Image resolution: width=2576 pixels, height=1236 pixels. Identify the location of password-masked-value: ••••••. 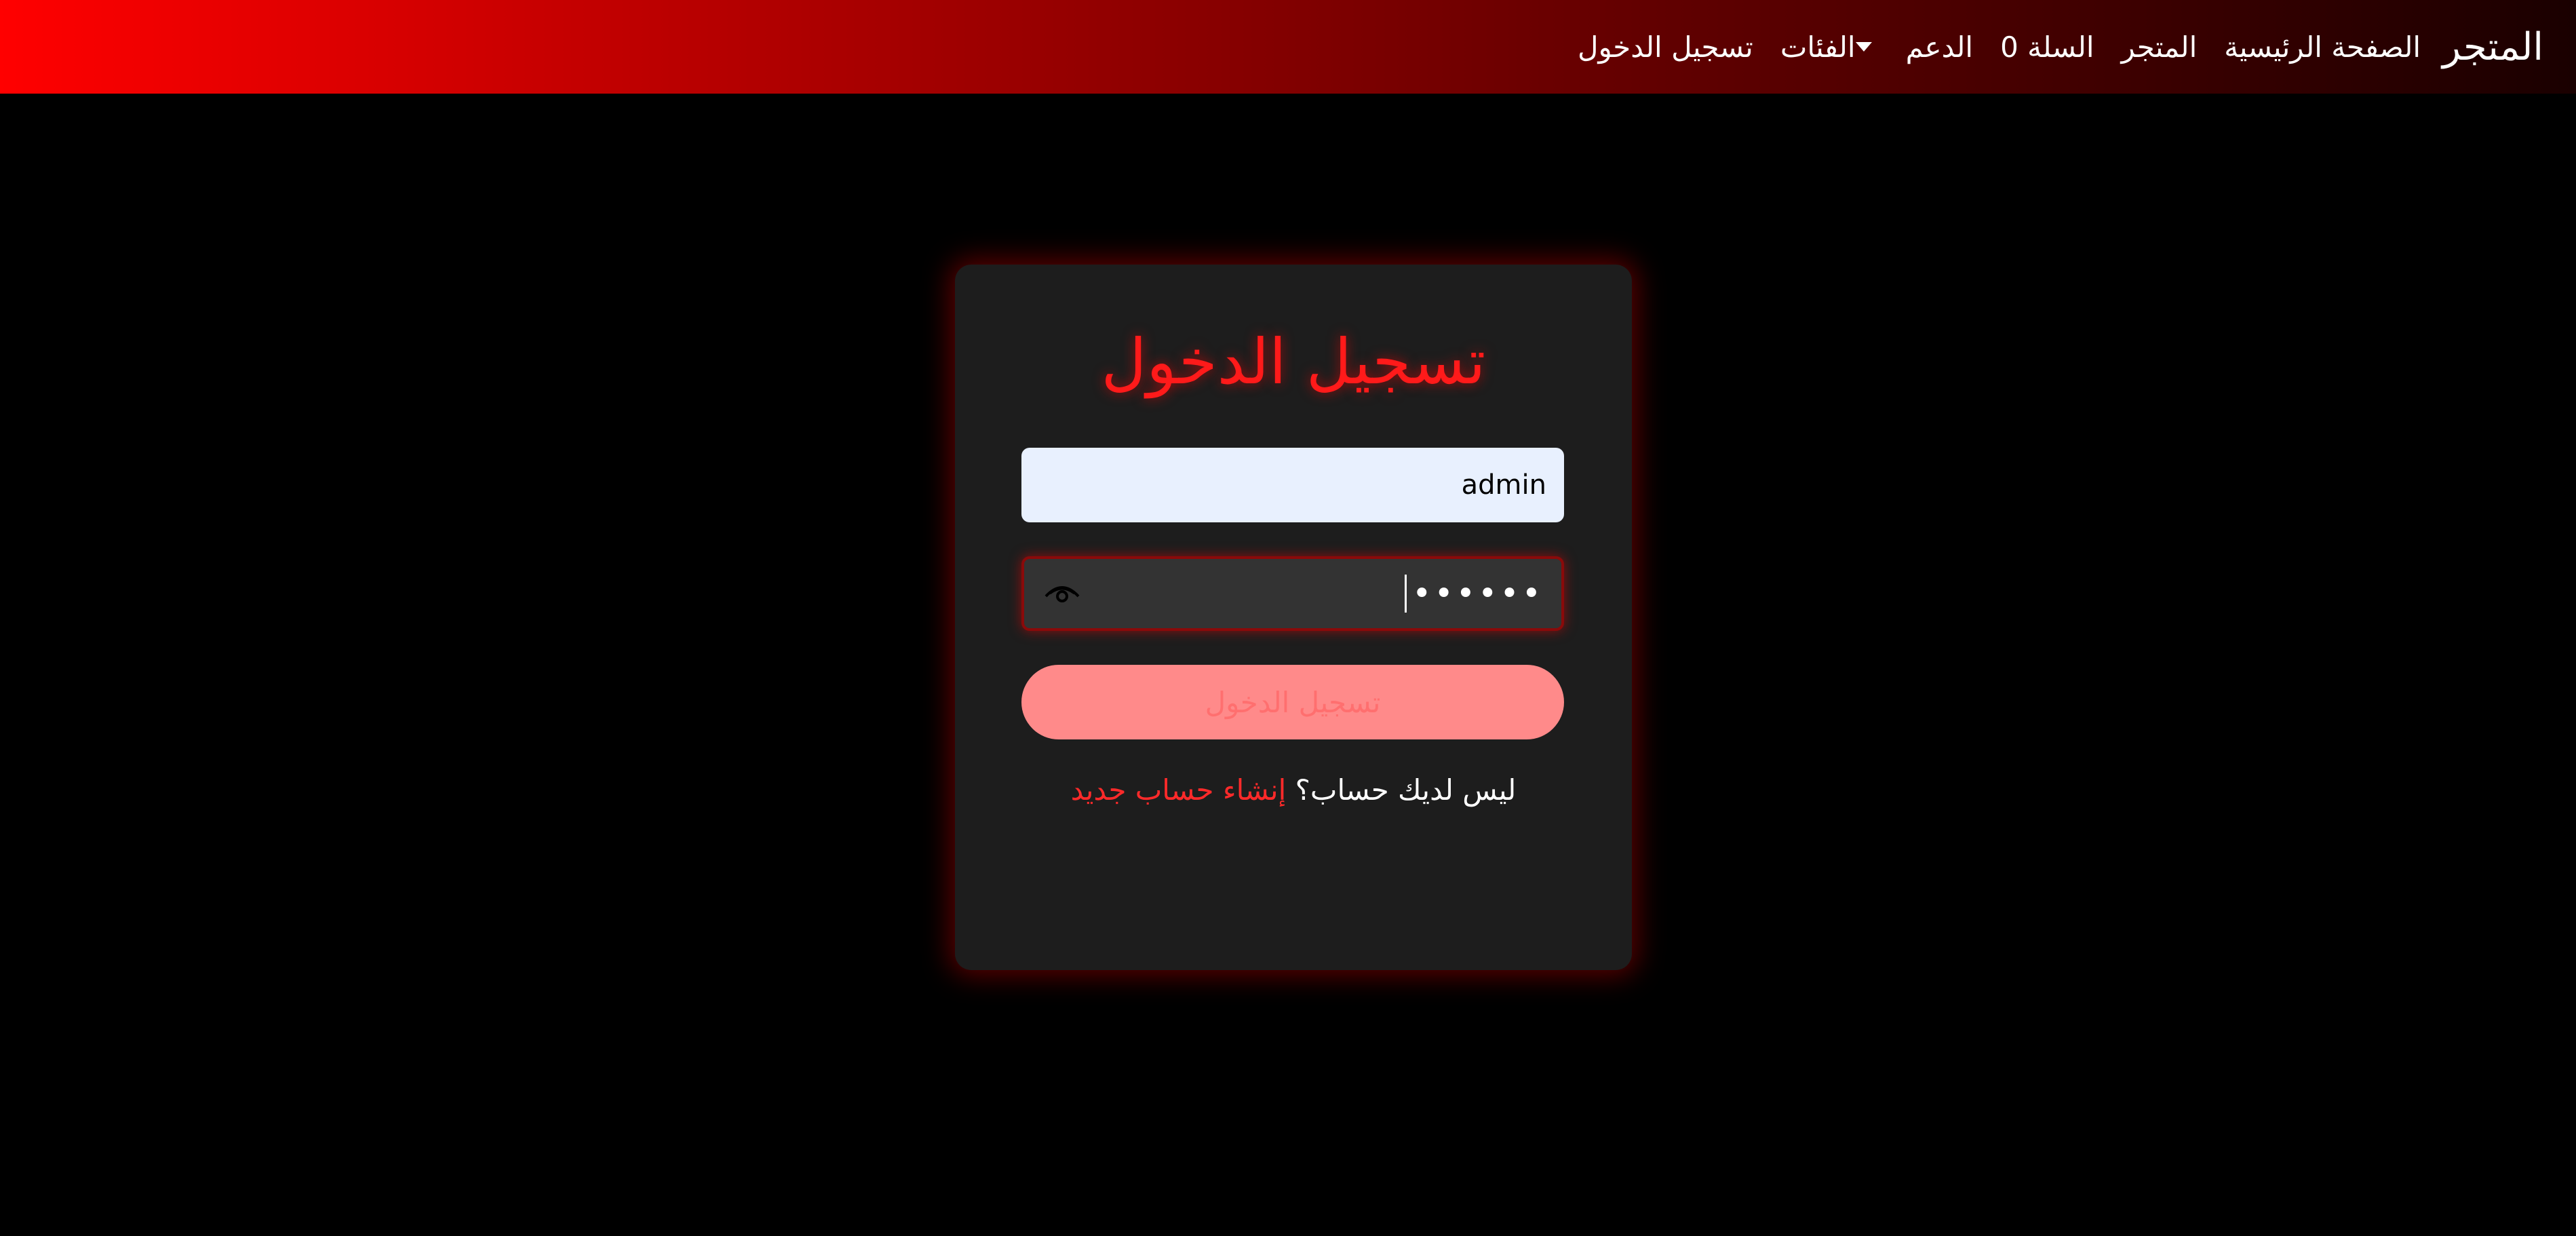
(1478, 594).